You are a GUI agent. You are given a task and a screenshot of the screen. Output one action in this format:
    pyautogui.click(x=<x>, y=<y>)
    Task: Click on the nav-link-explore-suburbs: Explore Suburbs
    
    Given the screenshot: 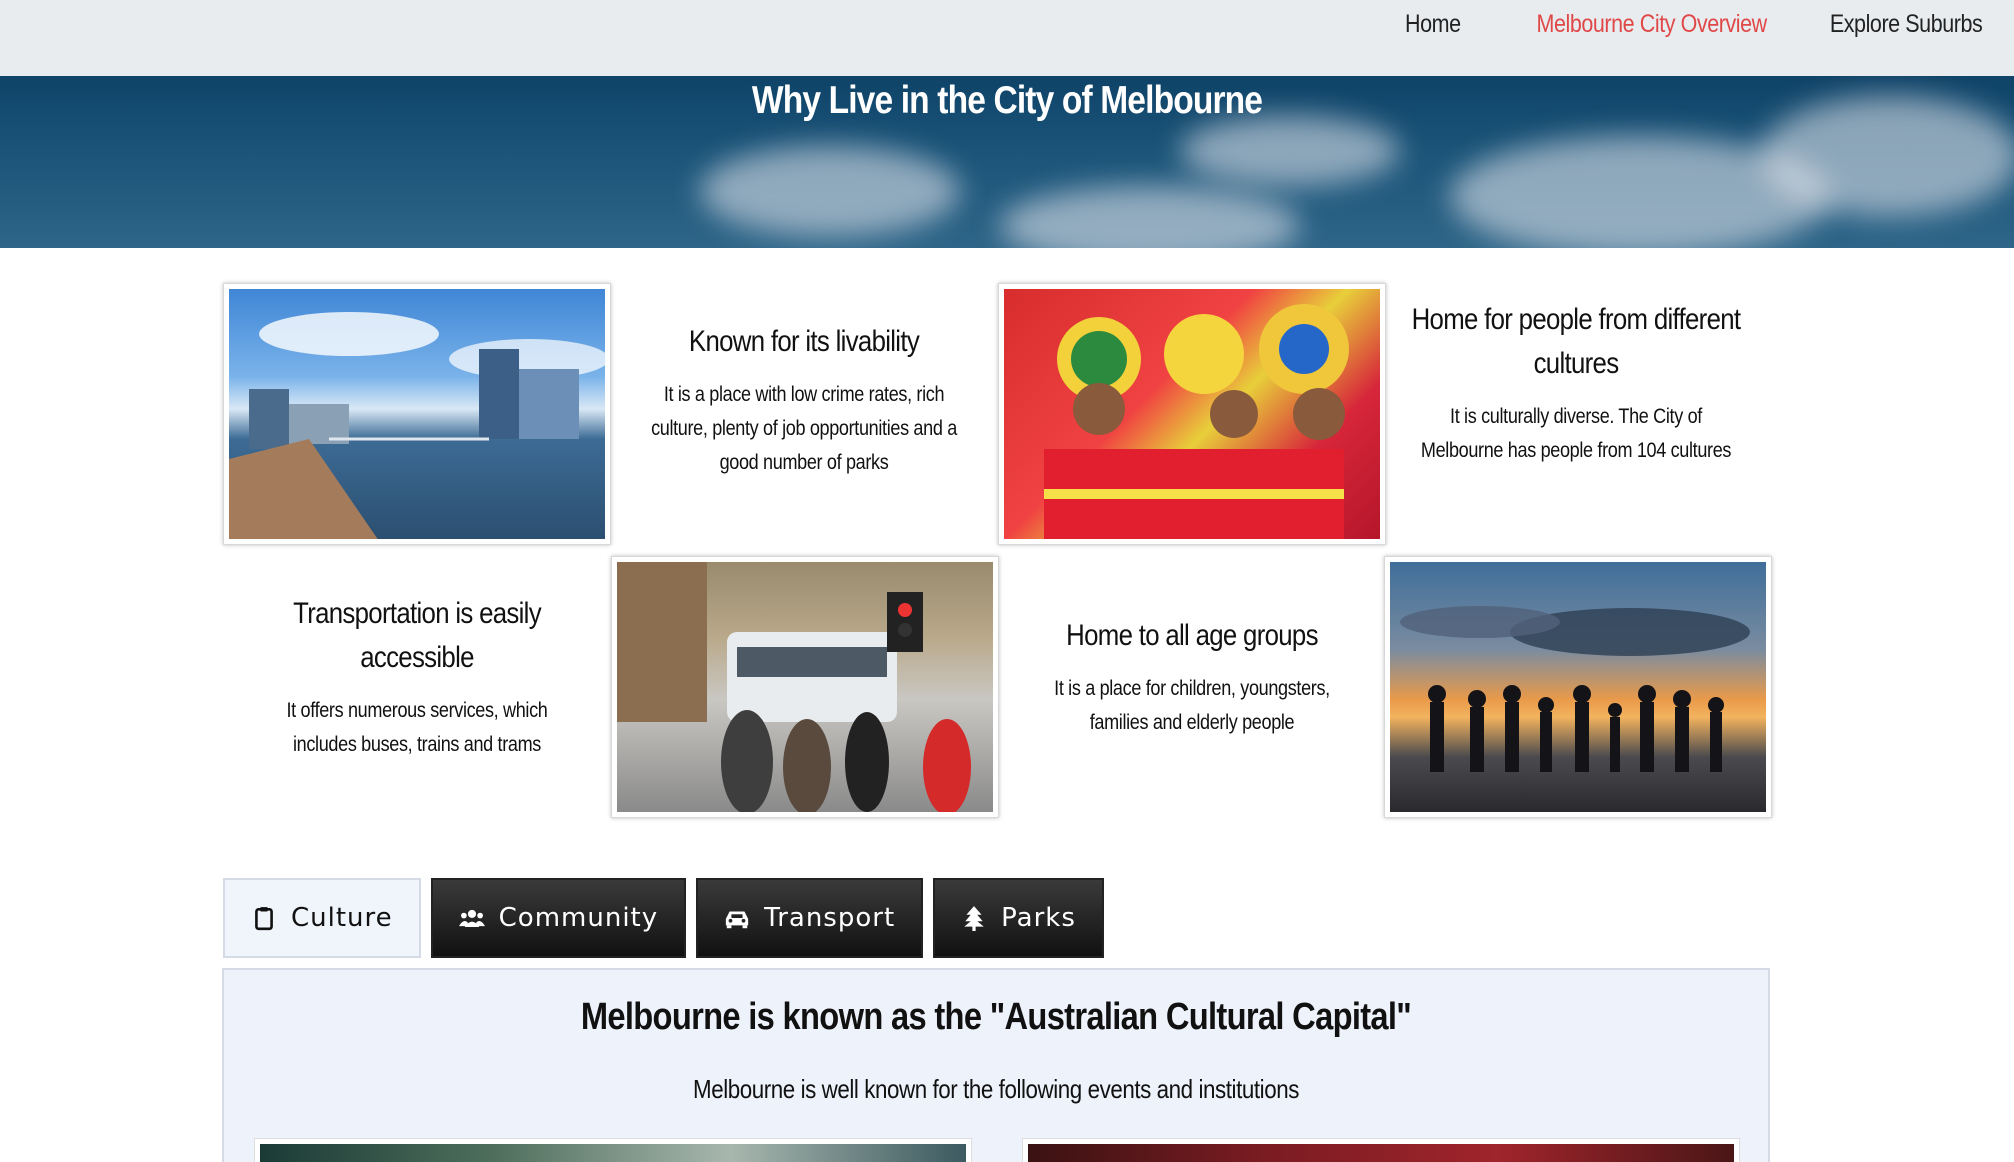 What is the action you would take?
    pyautogui.click(x=1905, y=24)
    